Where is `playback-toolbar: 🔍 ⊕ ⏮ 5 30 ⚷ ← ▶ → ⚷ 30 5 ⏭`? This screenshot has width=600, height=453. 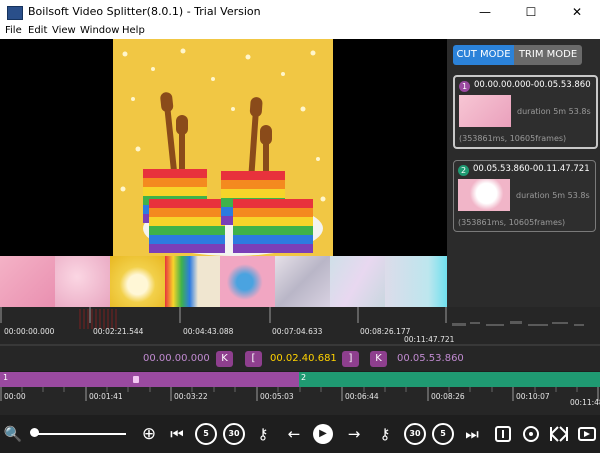 playback-toolbar: 🔍 ⊕ ⏮ 5 30 ⚷ ← ▶ → ⚷ 30 5 ⏭ is located at coordinates (300, 434).